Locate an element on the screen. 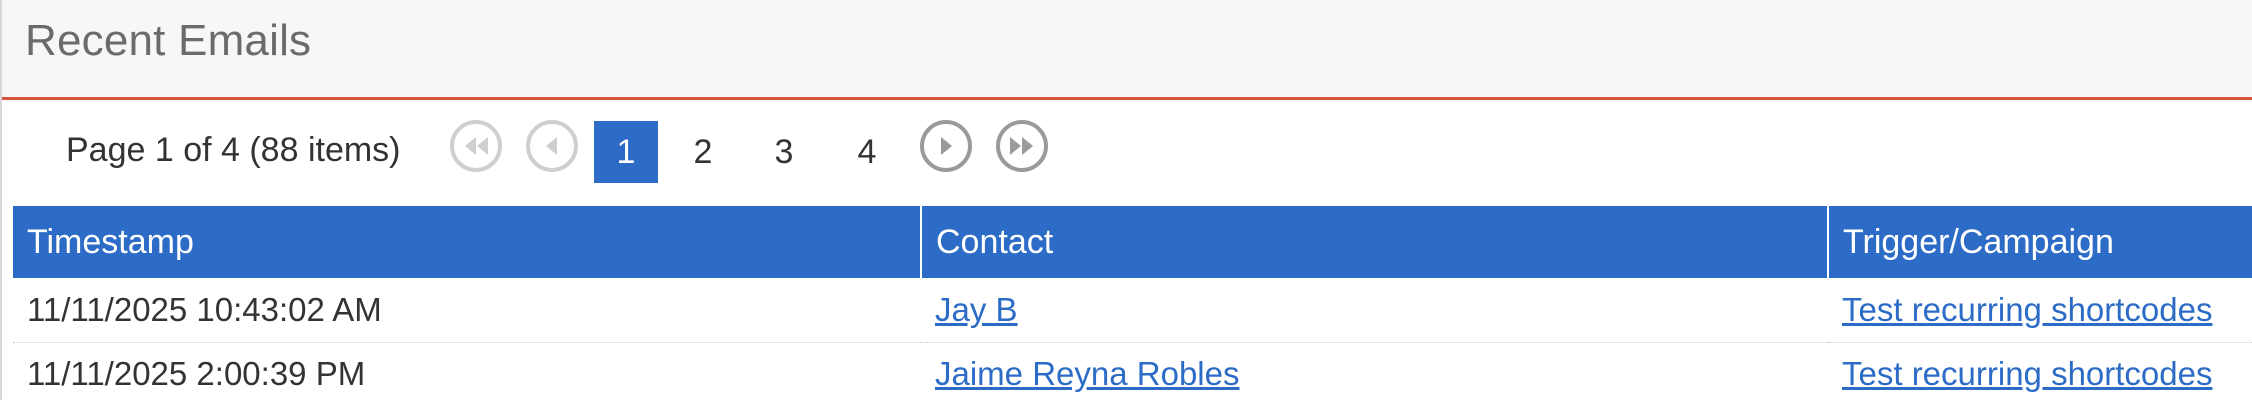  next-page-icon is located at coordinates (946, 146).